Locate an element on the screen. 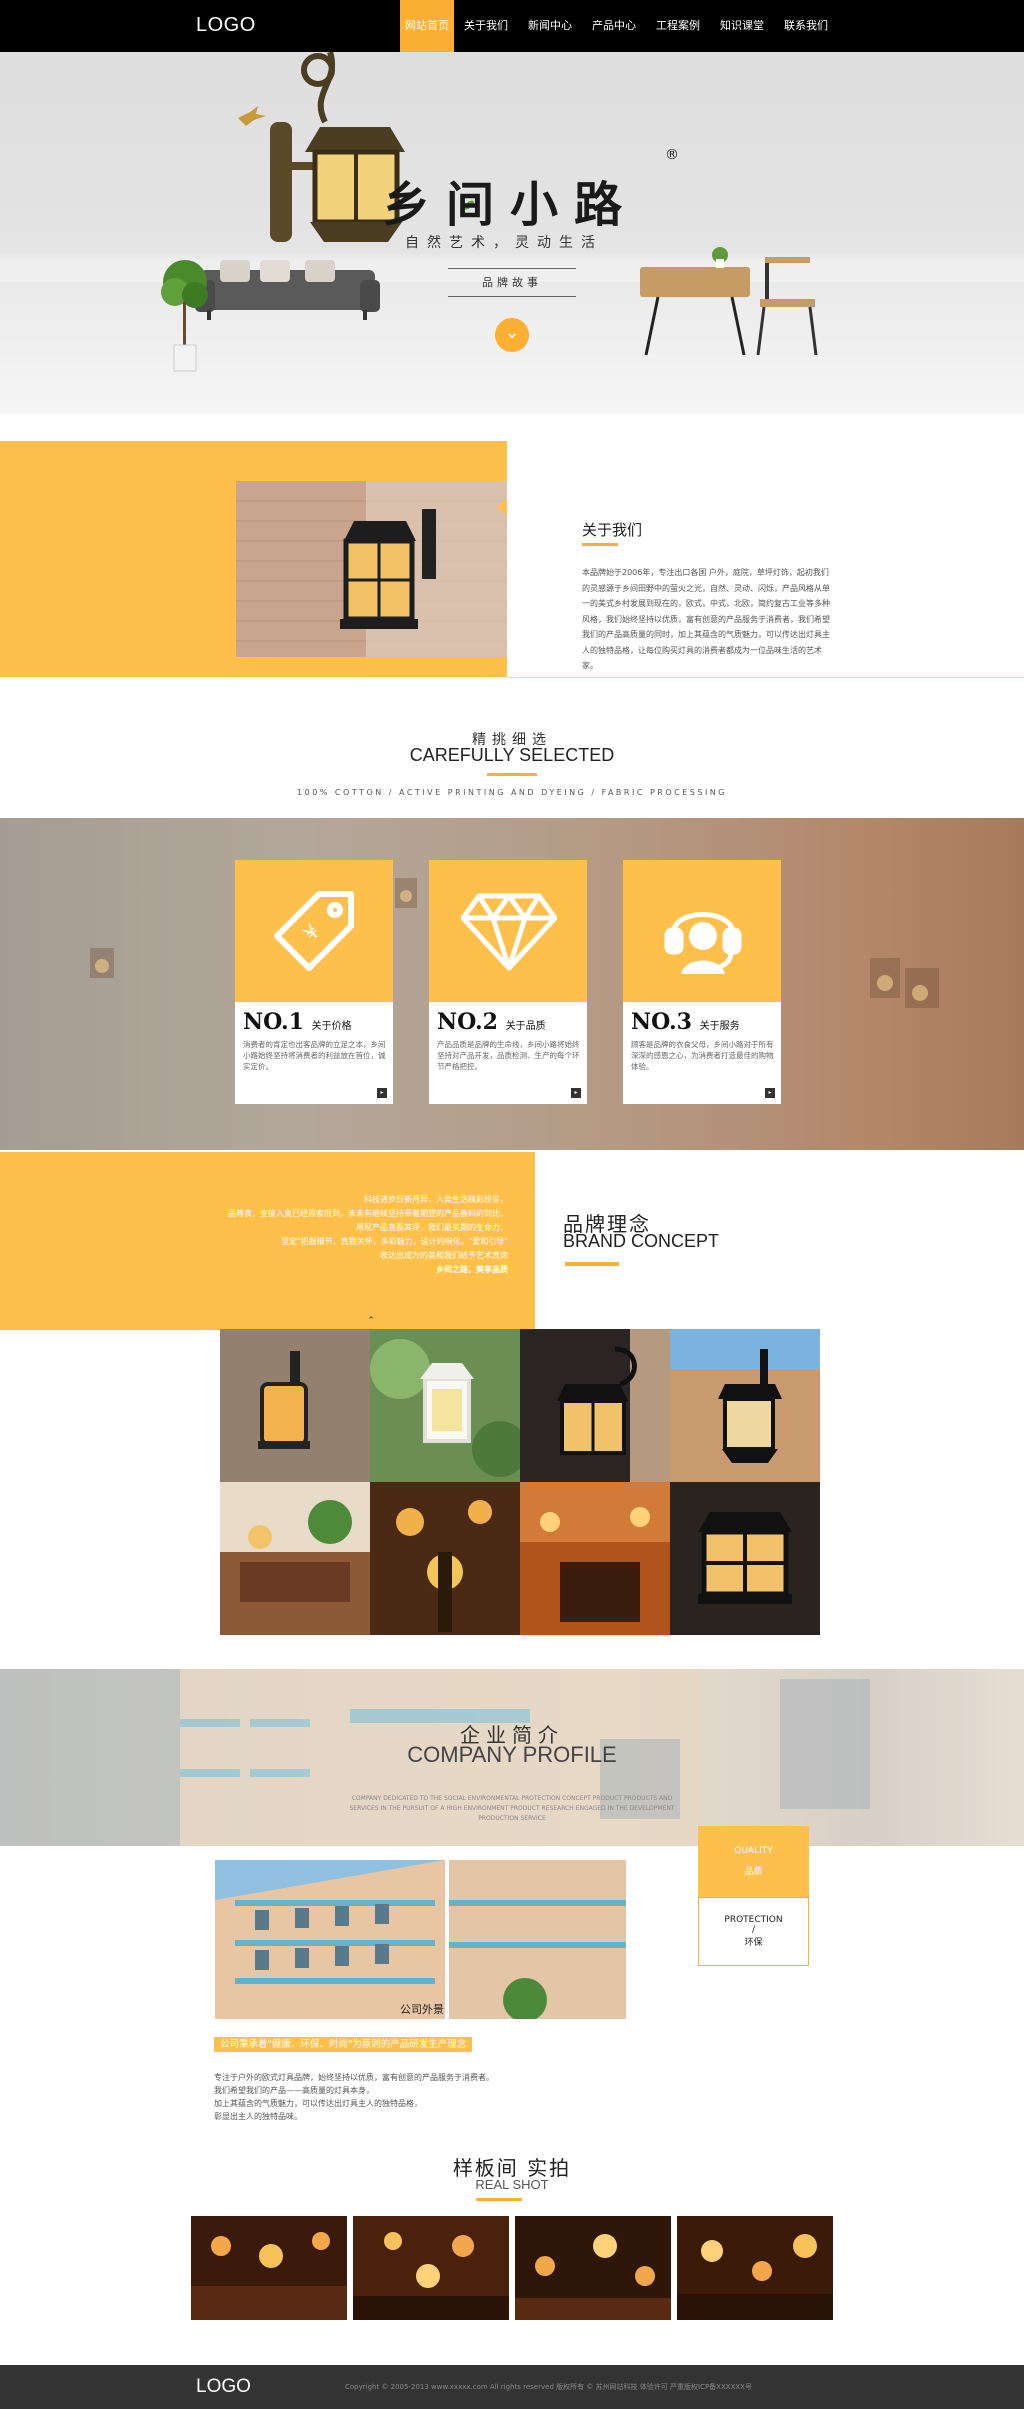 This screenshot has width=1024, height=2409. hero-title: 乡间小路 is located at coordinates (510, 205).